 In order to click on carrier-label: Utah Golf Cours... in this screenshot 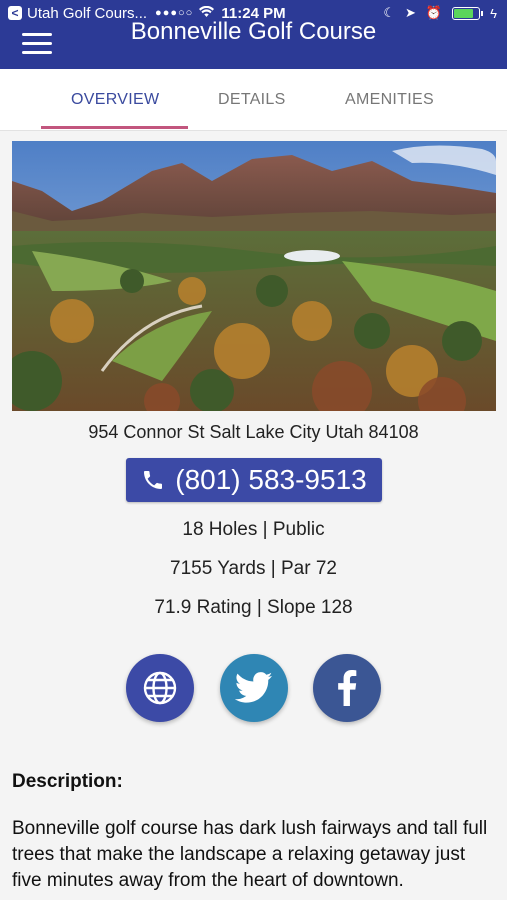, I will do `click(87, 13)`.